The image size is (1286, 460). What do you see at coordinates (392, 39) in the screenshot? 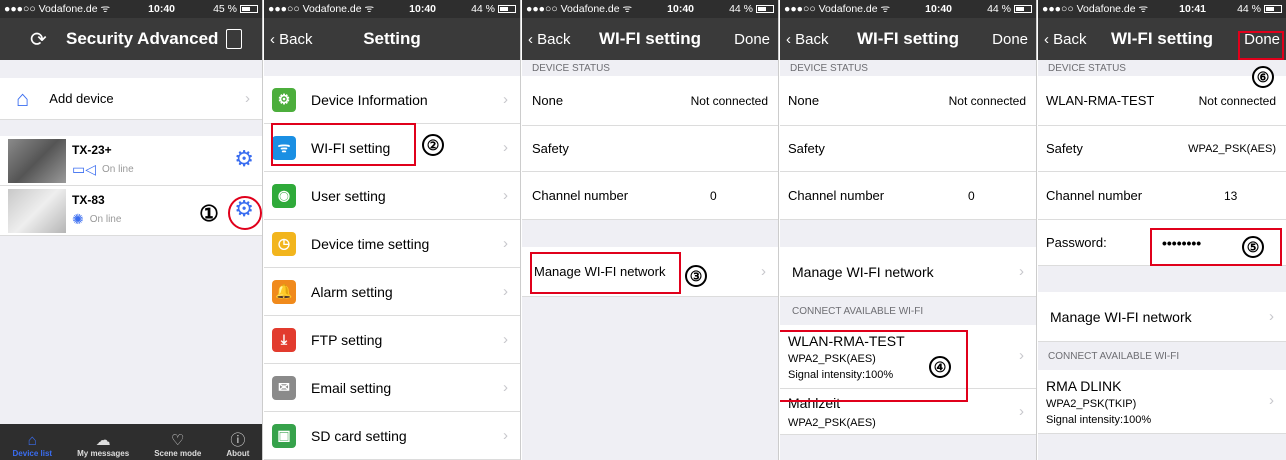
I see `nav-bar: ‹ Back Setting` at bounding box center [392, 39].